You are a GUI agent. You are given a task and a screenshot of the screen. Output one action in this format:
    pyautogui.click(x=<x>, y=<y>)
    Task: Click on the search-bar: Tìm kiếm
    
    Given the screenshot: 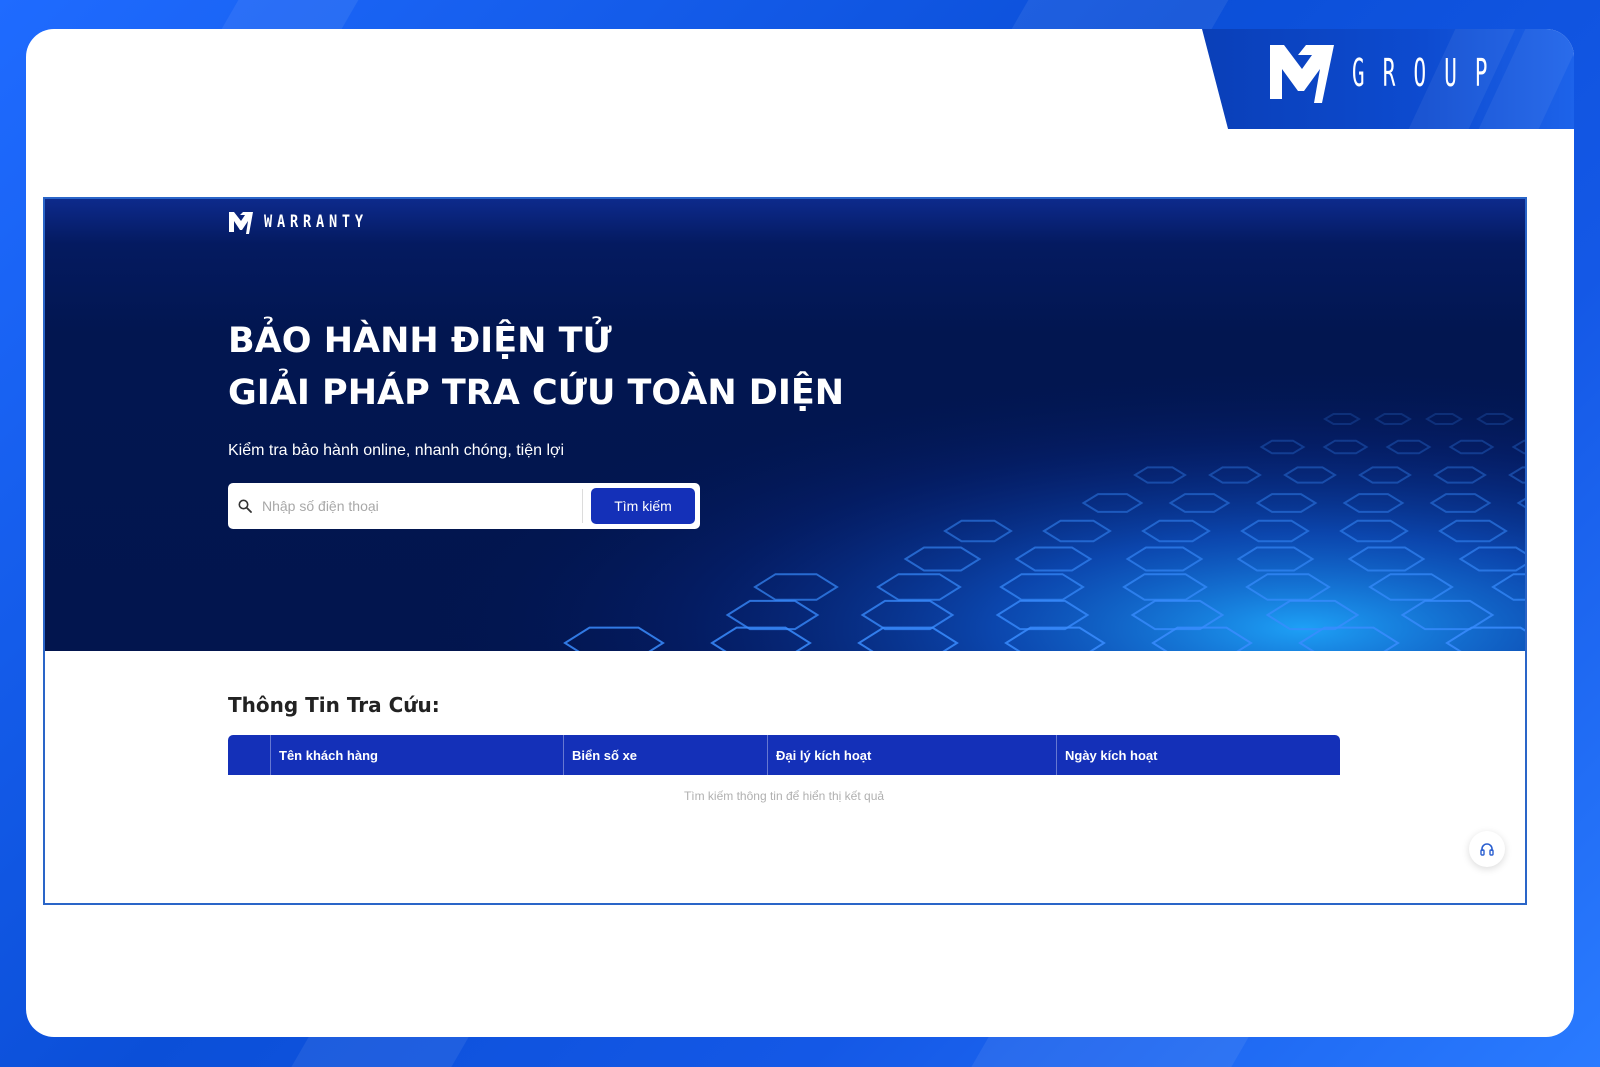 What is the action you would take?
    pyautogui.click(x=464, y=506)
    